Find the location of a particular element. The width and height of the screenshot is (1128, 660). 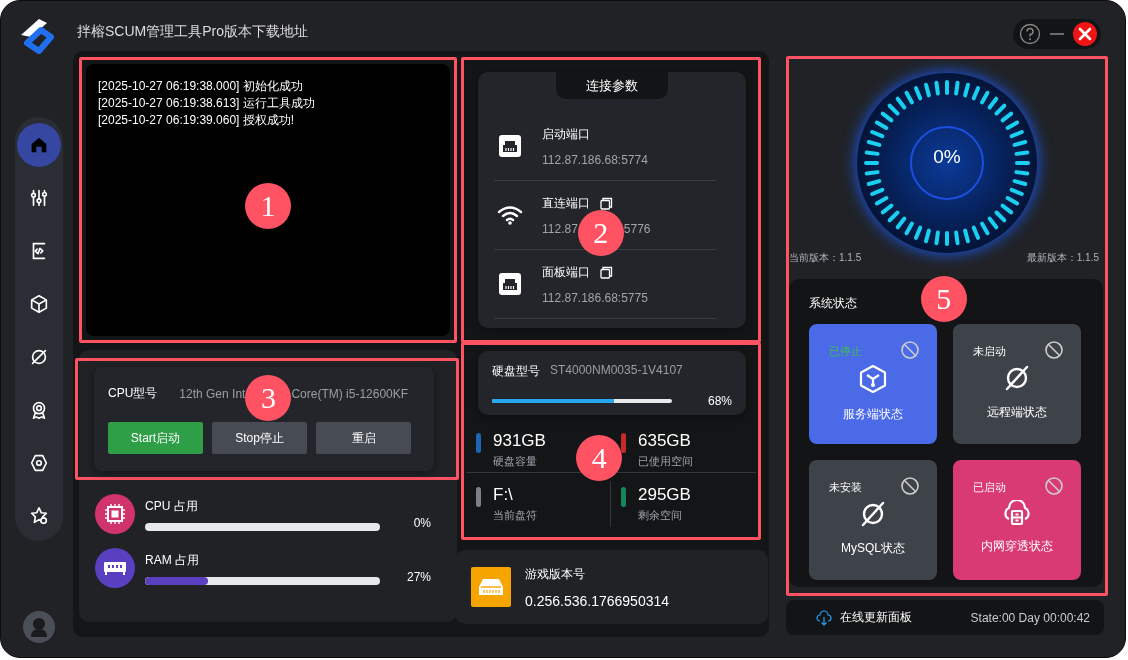

chip-icon is located at coordinates (115, 514).